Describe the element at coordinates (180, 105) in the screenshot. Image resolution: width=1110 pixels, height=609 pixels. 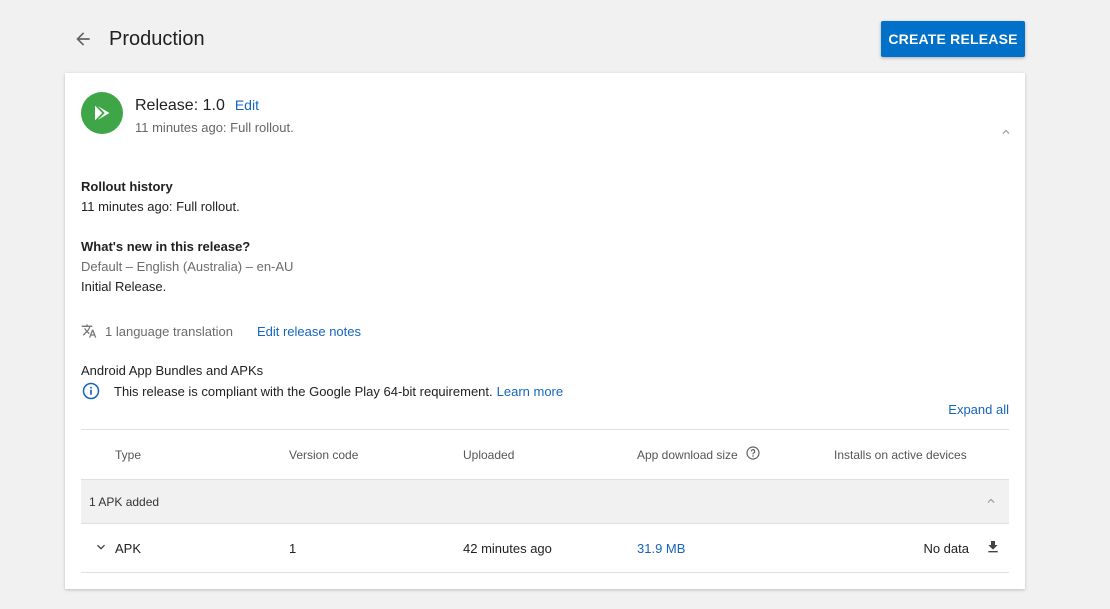
I see `release-title: Release: 1.0` at that location.